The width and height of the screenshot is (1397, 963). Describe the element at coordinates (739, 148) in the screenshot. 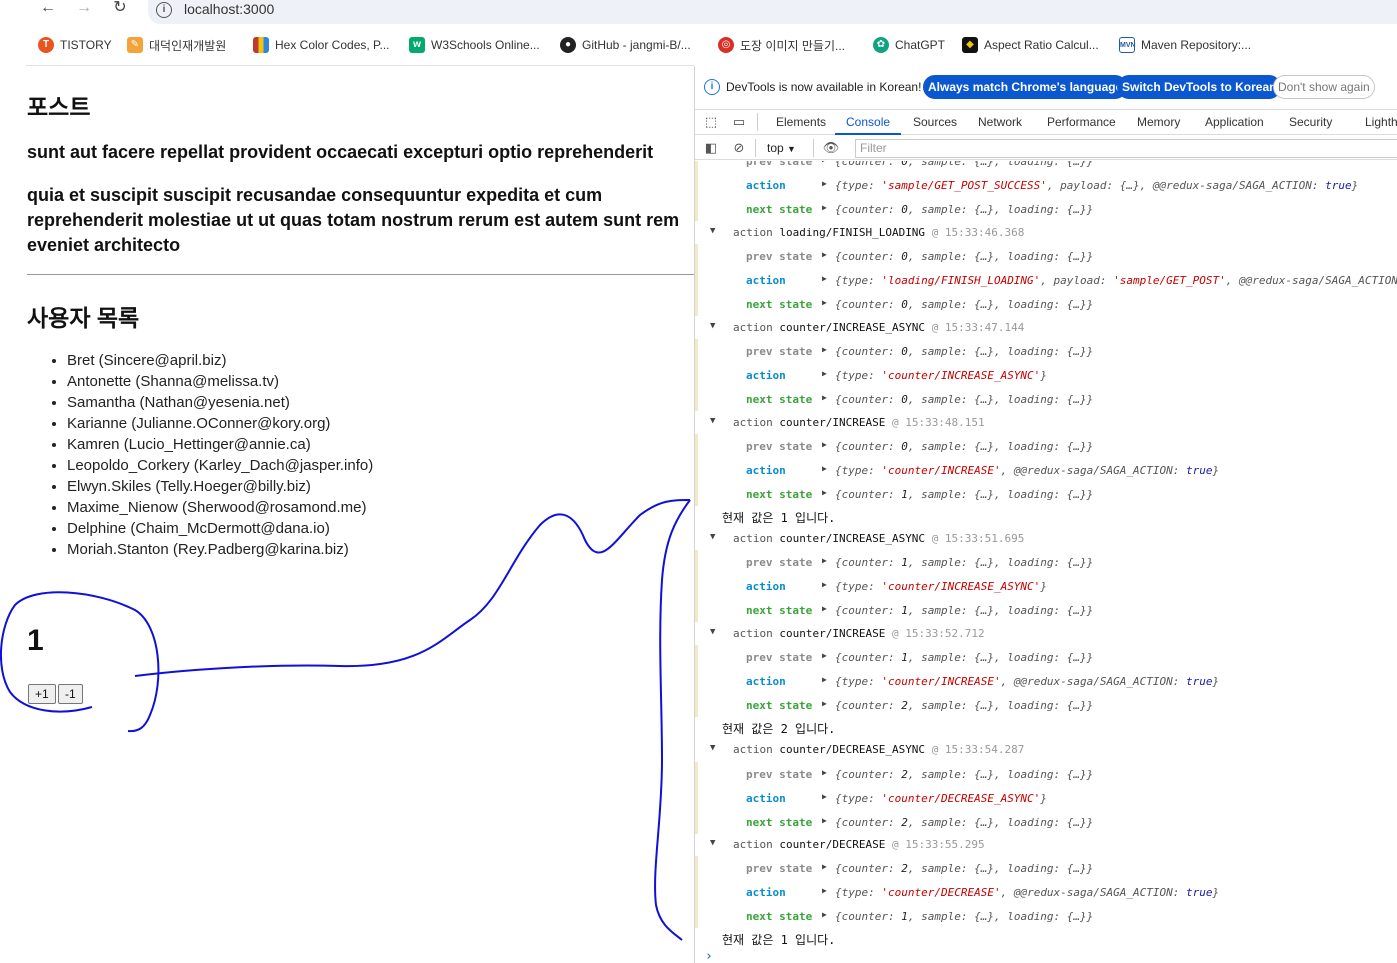

I see `clear-console-icon: ⊘` at that location.